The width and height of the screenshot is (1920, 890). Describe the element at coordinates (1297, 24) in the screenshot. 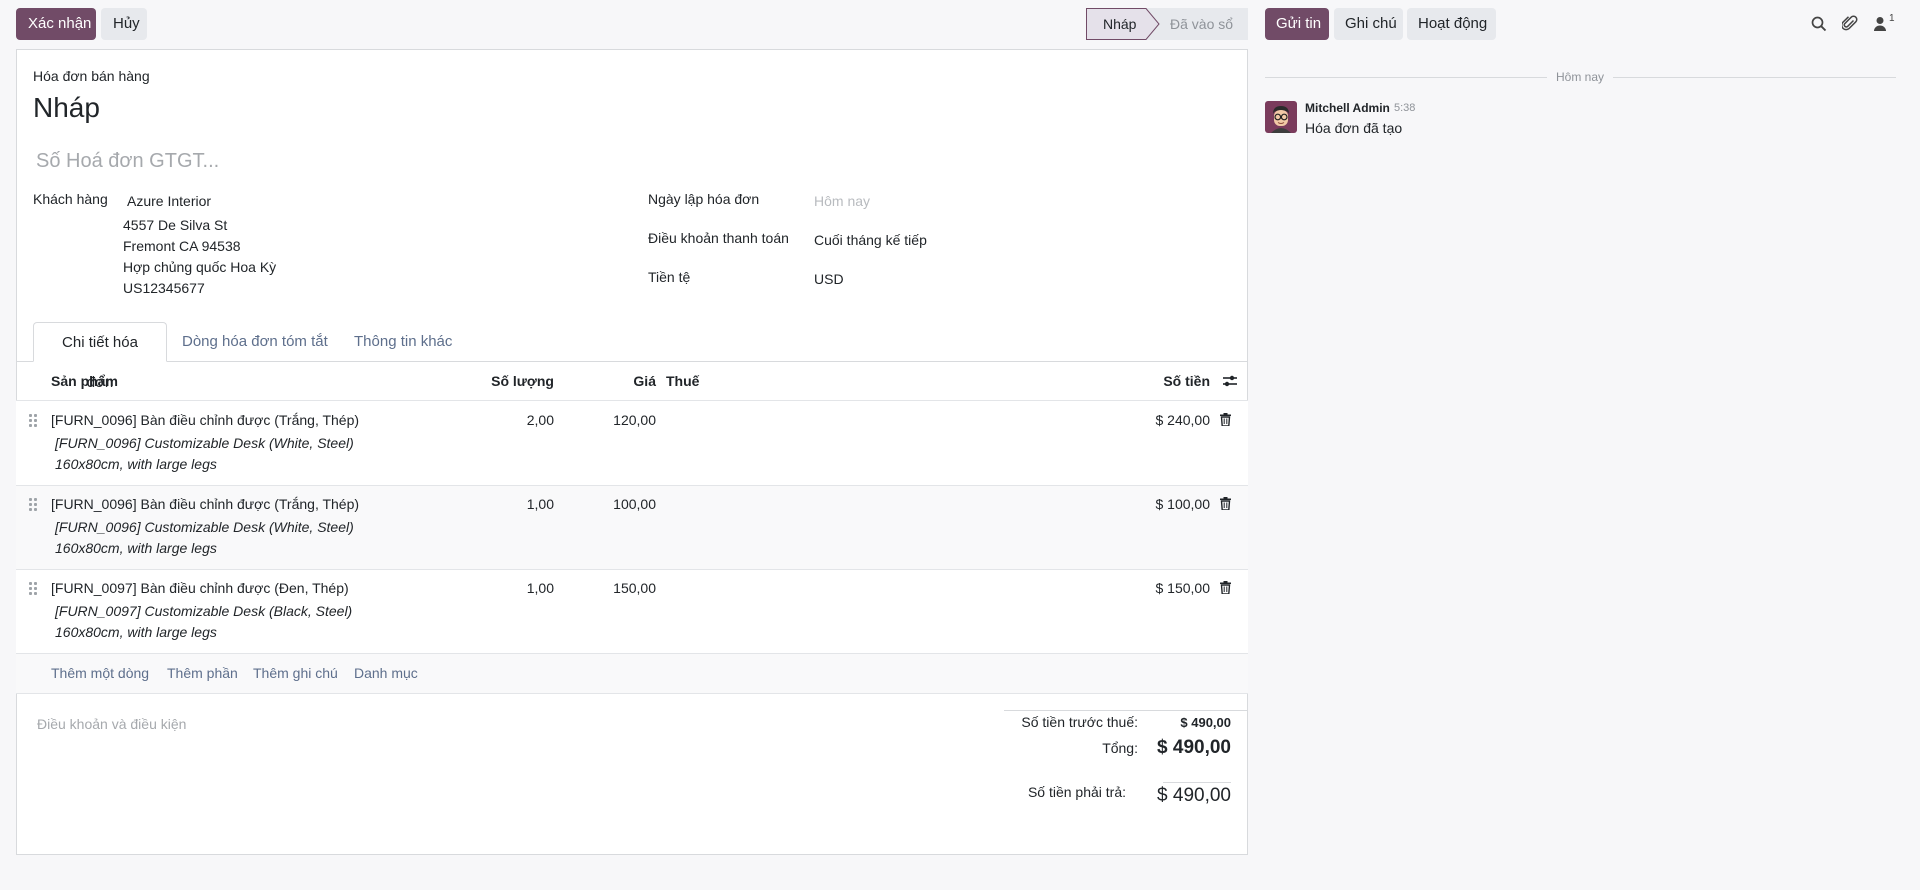

I see `send-message-button: Gửi tin` at that location.